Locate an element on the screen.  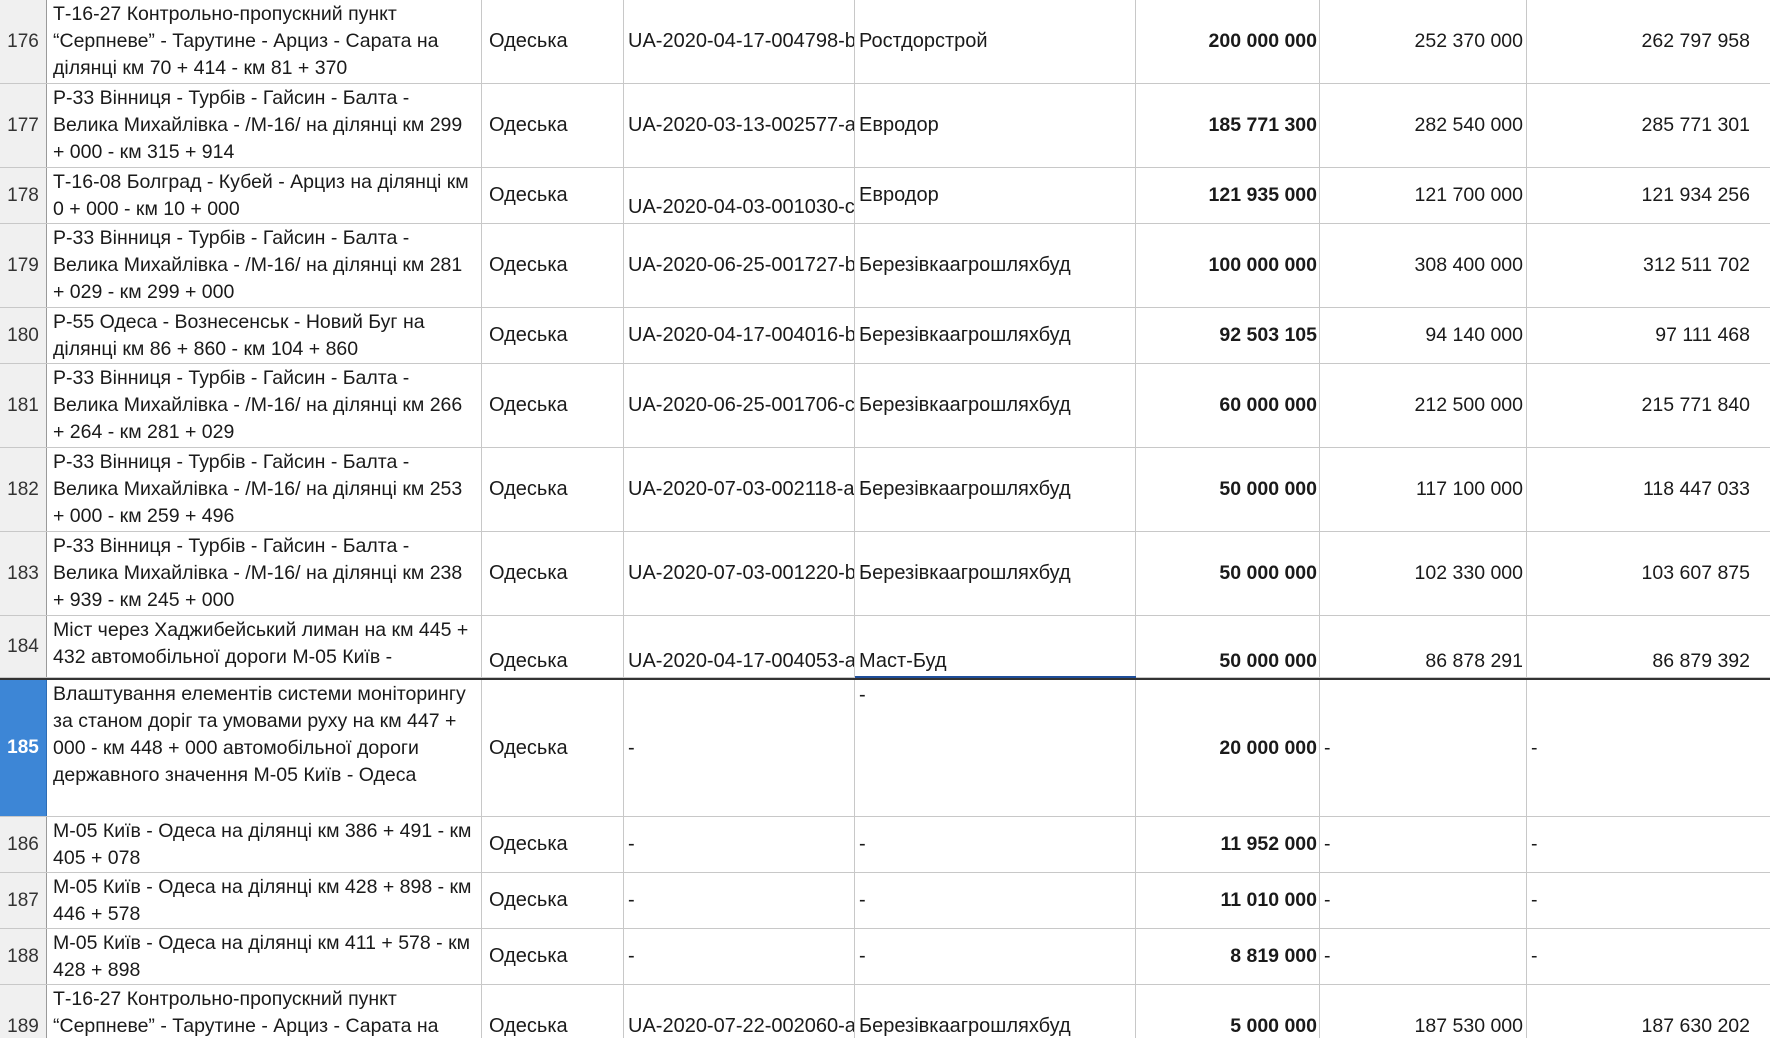
cell-tender-id: UA-2020-07-03-001220-b is located at coordinates (739, 573).